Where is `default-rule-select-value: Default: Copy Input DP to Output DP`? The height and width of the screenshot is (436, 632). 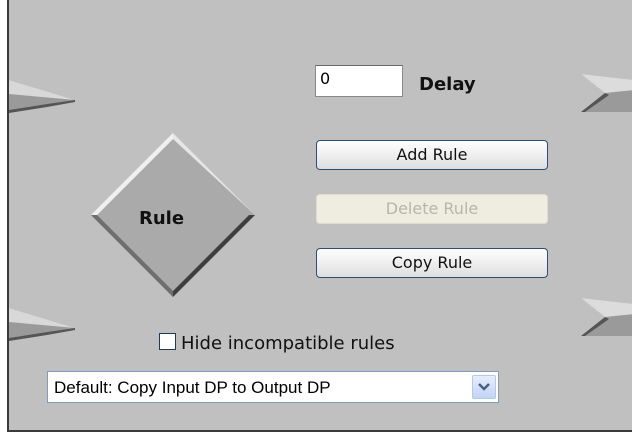 default-rule-select-value: Default: Copy Input DP to Output DP is located at coordinates (192, 387).